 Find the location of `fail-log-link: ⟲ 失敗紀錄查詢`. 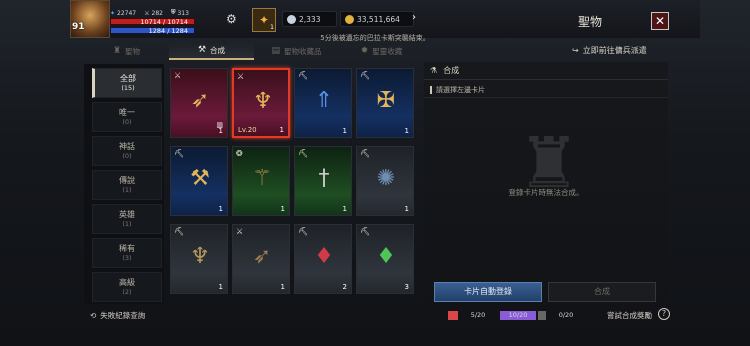

fail-log-link: ⟲ 失敗紀錄查詢 is located at coordinates (117, 315).